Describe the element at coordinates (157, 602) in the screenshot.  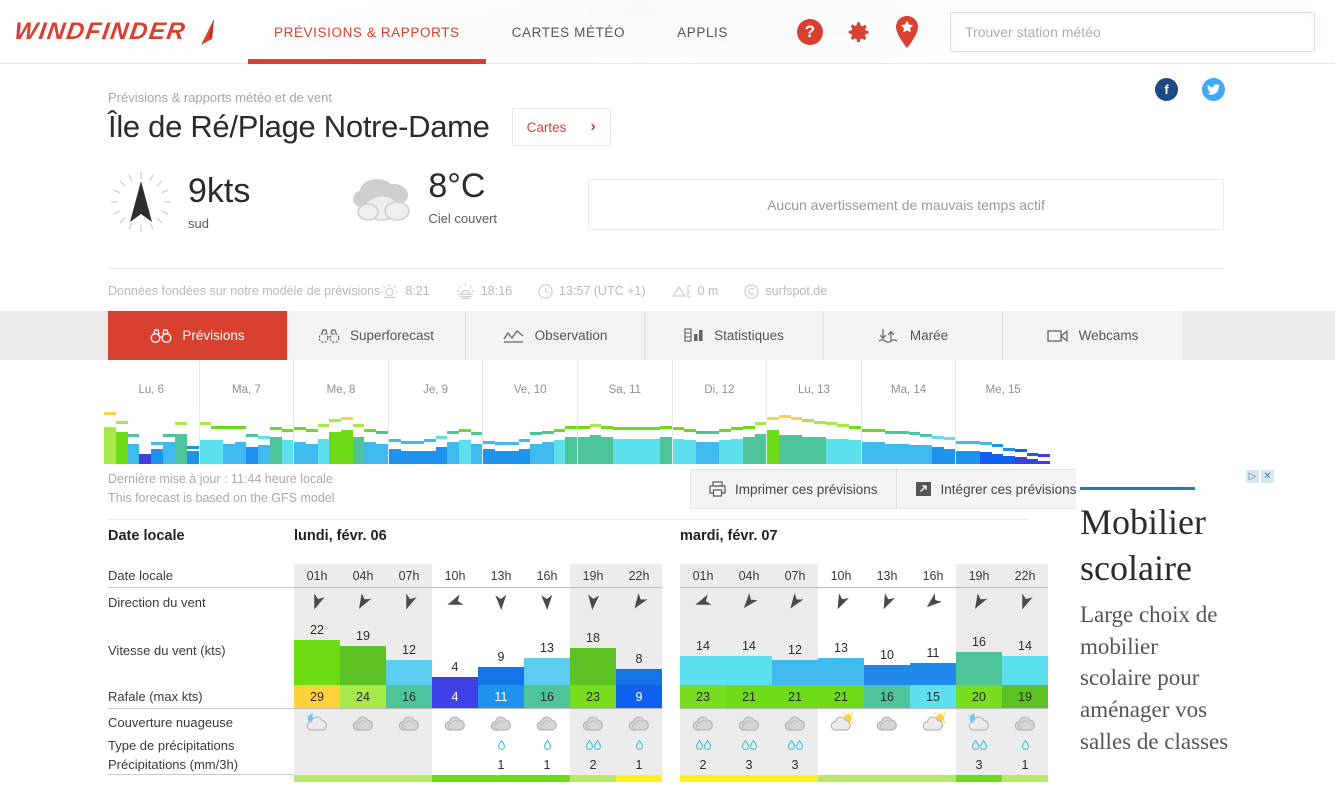
I see `forecast-row-label: Direction du vent` at that location.